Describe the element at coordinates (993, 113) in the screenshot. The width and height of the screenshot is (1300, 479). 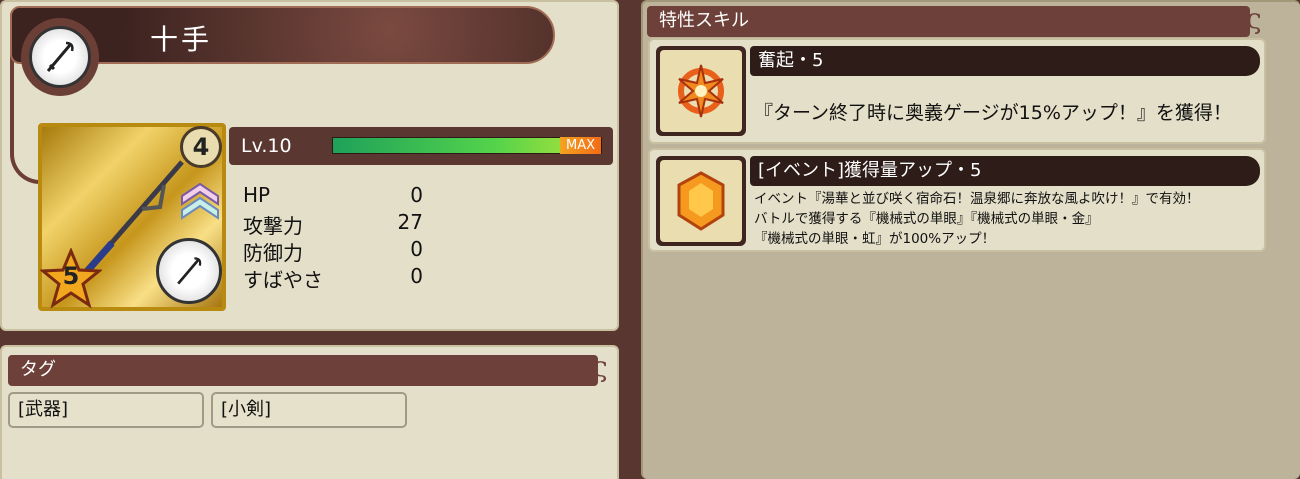
I see `skill-description: 『ターン終了時に奥義ゲージが15%アップ！』を獲得！` at that location.